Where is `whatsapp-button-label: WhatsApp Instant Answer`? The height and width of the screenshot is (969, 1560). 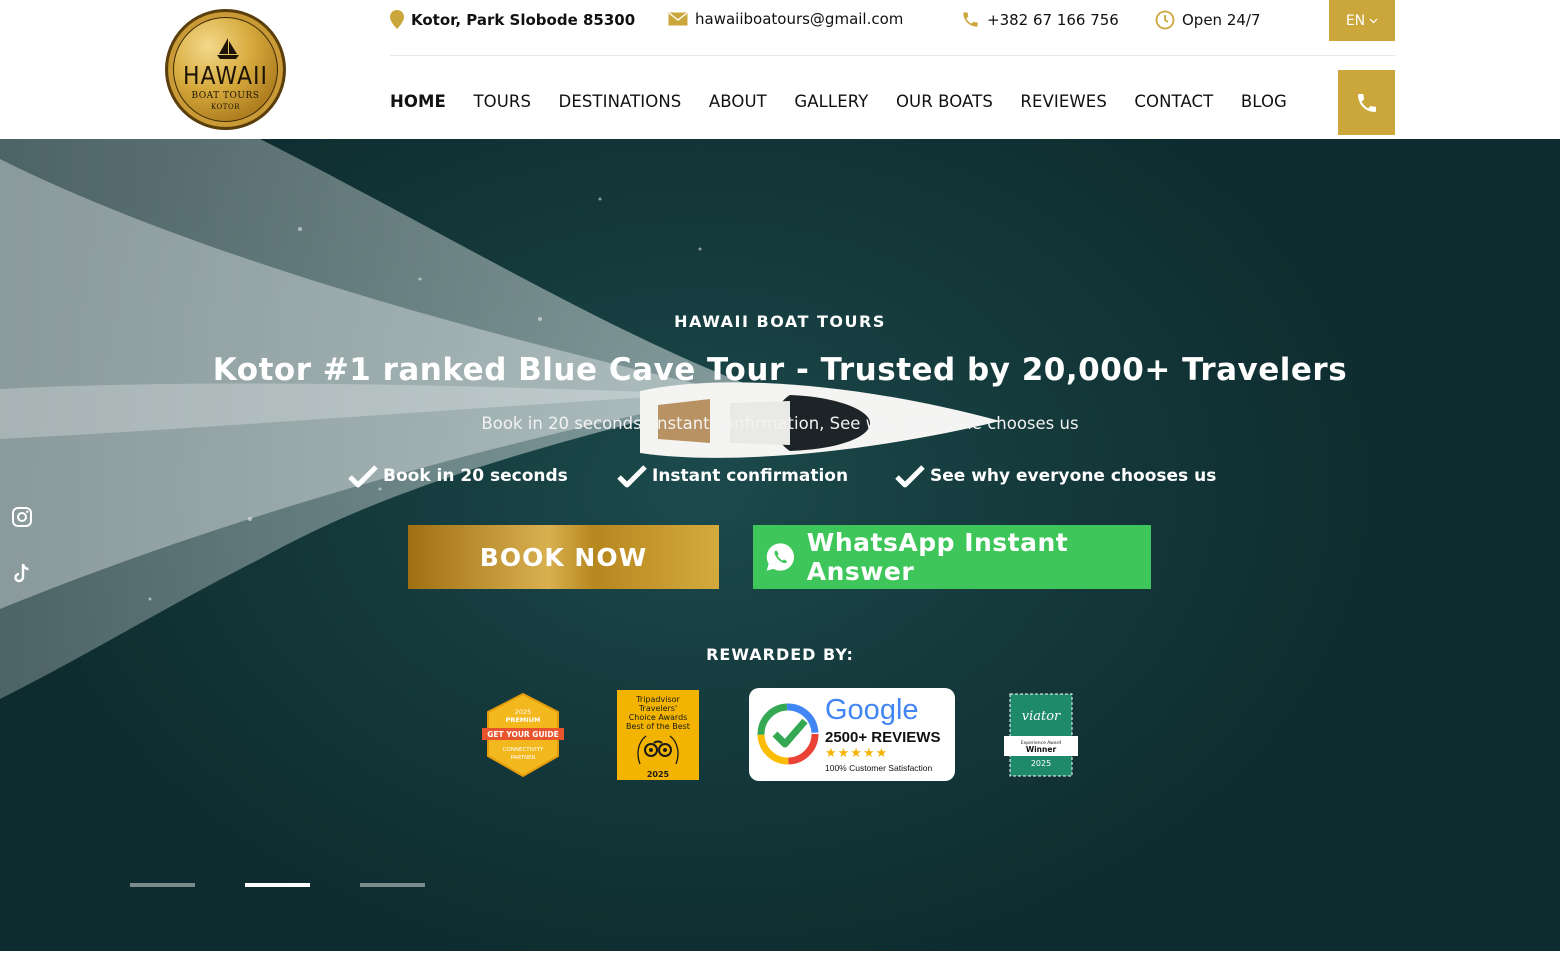
whatsapp-button-label: WhatsApp Instant Answer is located at coordinates (937, 557).